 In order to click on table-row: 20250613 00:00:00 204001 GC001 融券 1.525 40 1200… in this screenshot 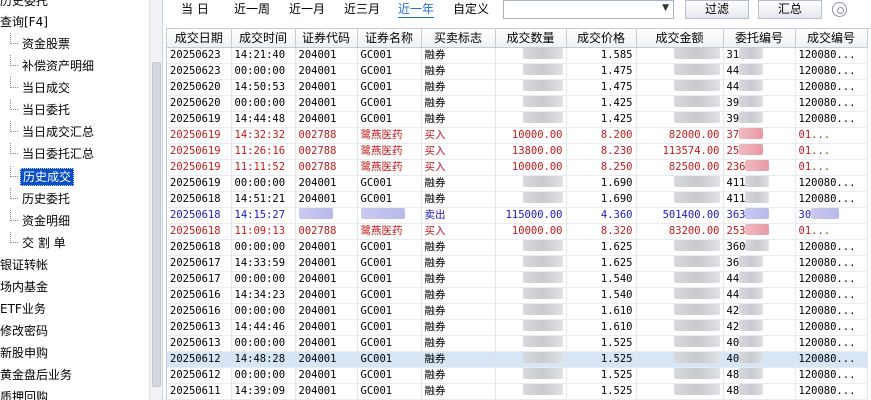, I will do `click(517, 343)`.